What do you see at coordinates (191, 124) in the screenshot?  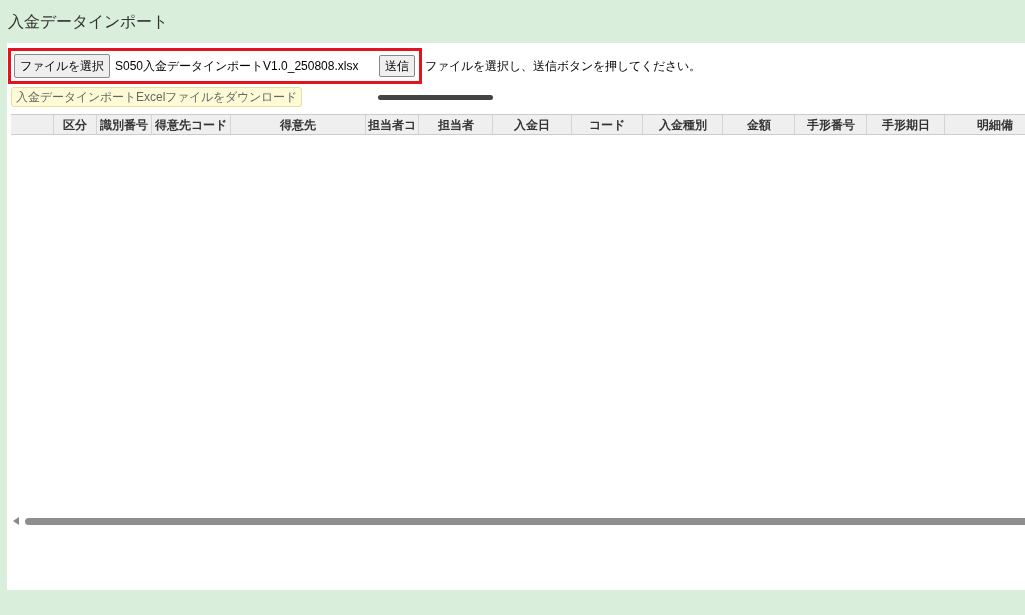 I see `column-header: 得意先コード` at bounding box center [191, 124].